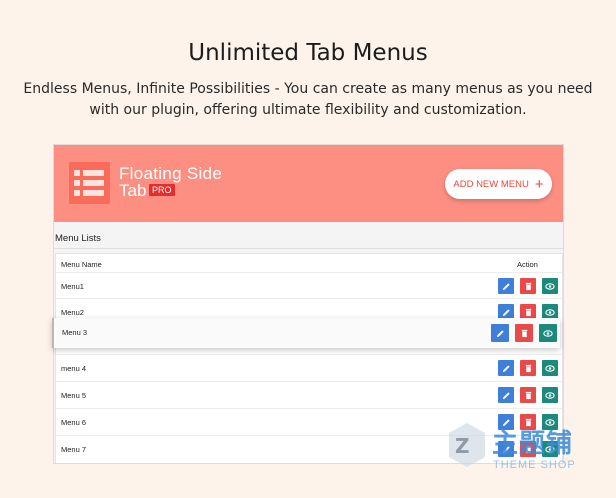 This screenshot has height=498, width=616. I want to click on table-row: Menu 5, so click(309, 394).